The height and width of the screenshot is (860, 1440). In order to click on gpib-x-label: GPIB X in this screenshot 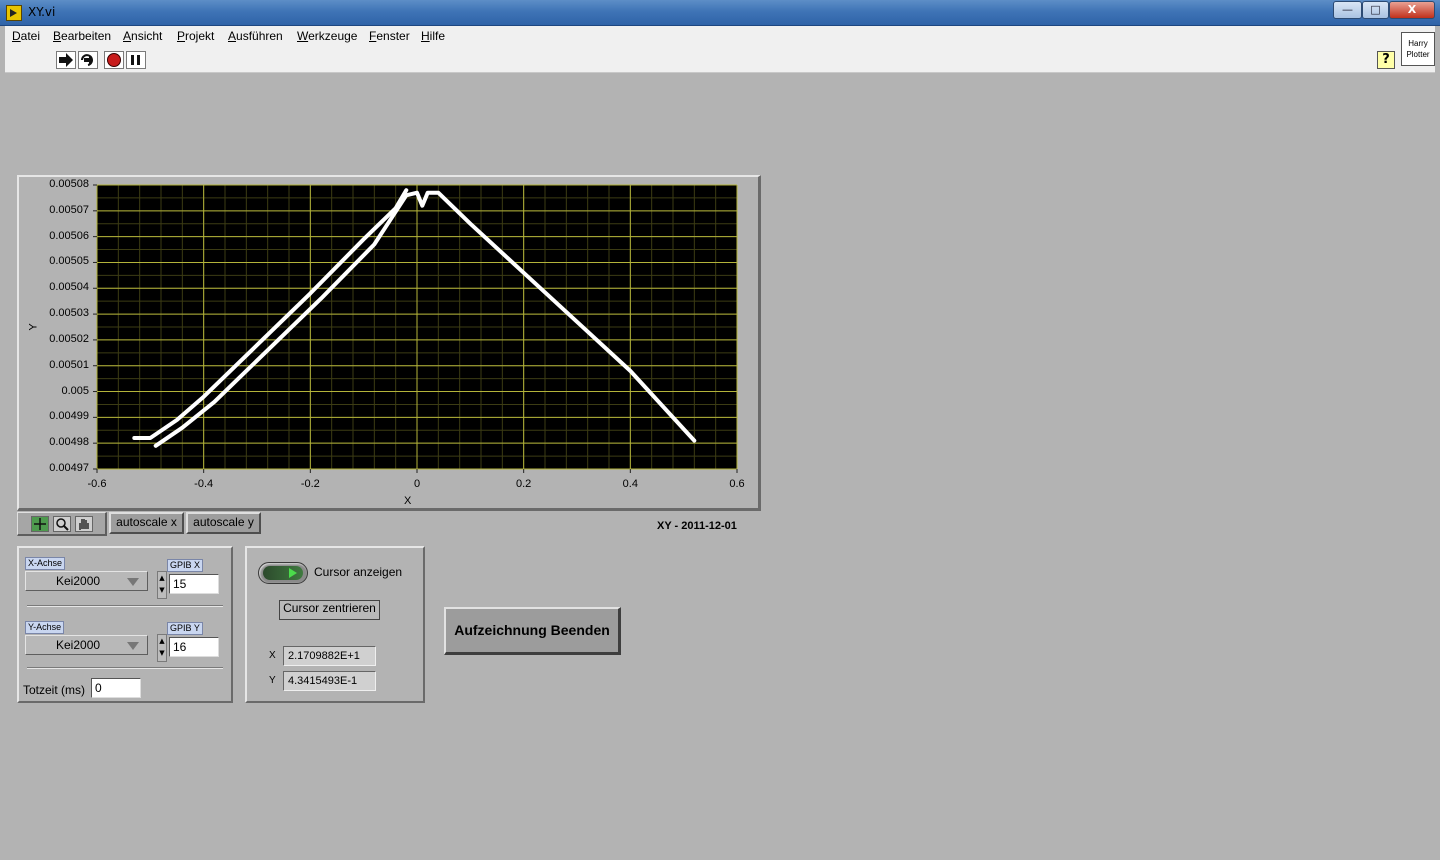, I will do `click(185, 565)`.